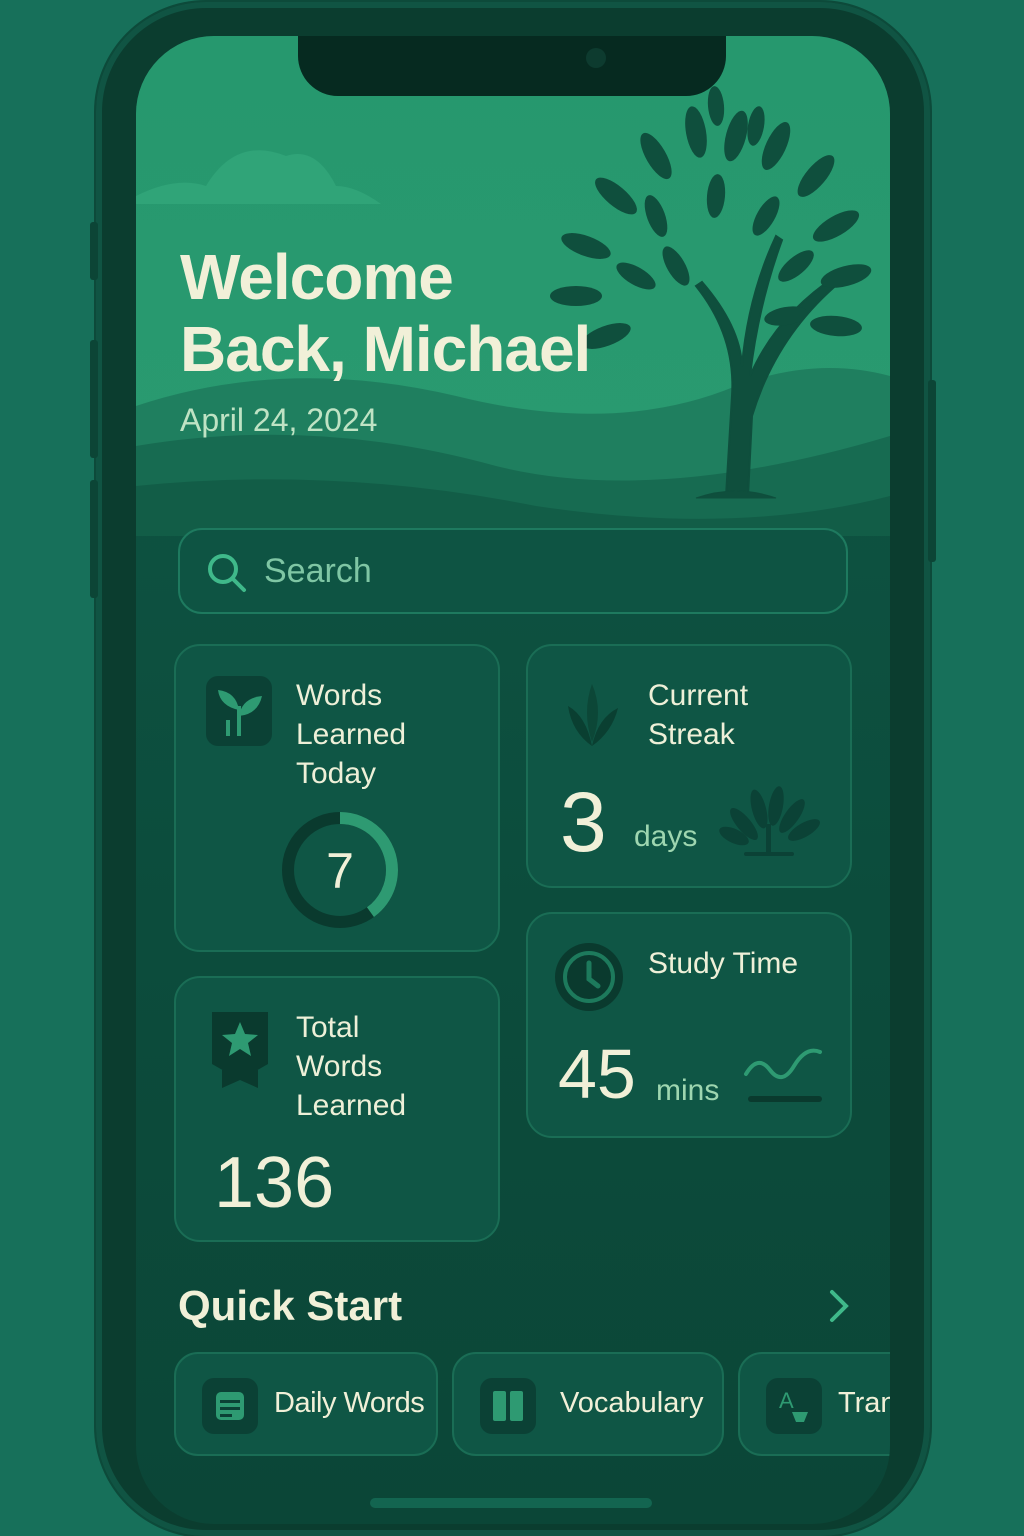 Image resolution: width=1024 pixels, height=1536 pixels. What do you see at coordinates (839, 1306) in the screenshot?
I see `chevron-right-icon` at bounding box center [839, 1306].